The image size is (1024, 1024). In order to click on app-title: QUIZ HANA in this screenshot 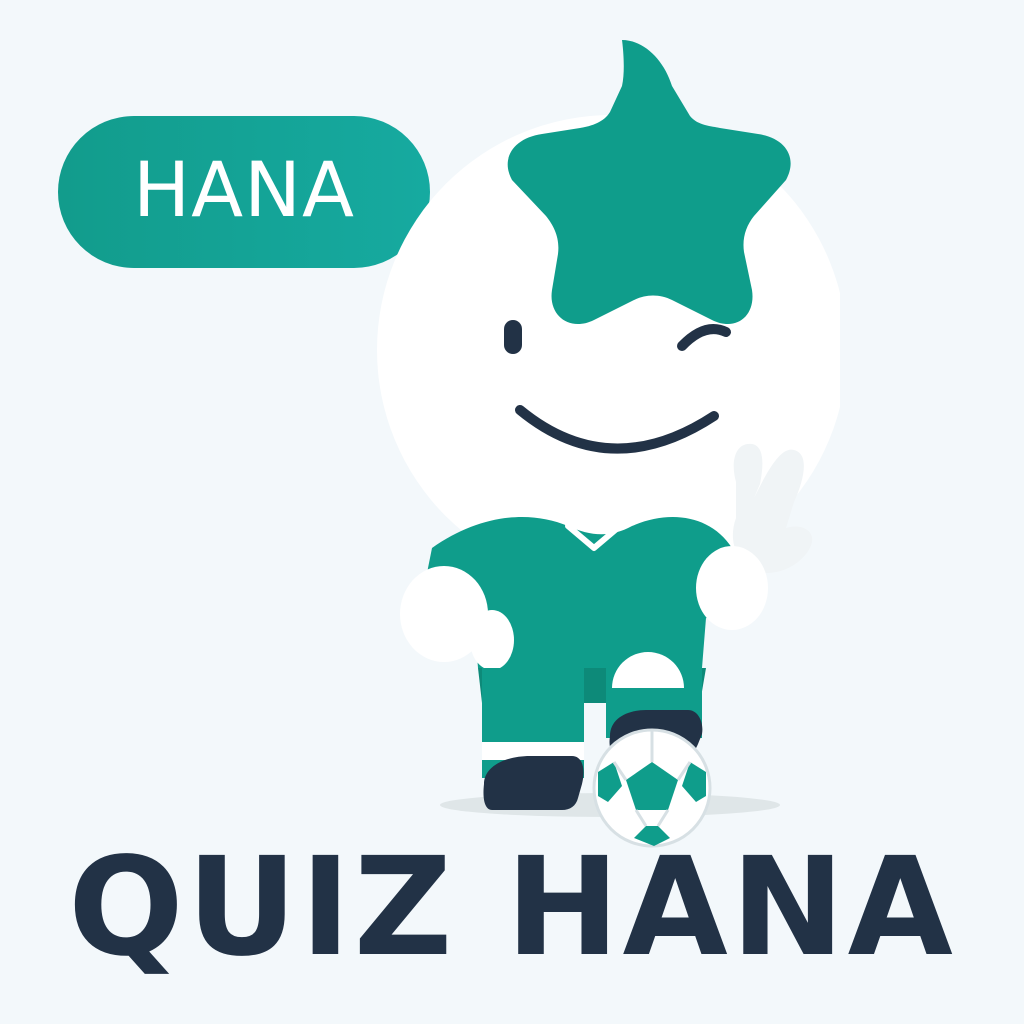, I will do `click(512, 908)`.